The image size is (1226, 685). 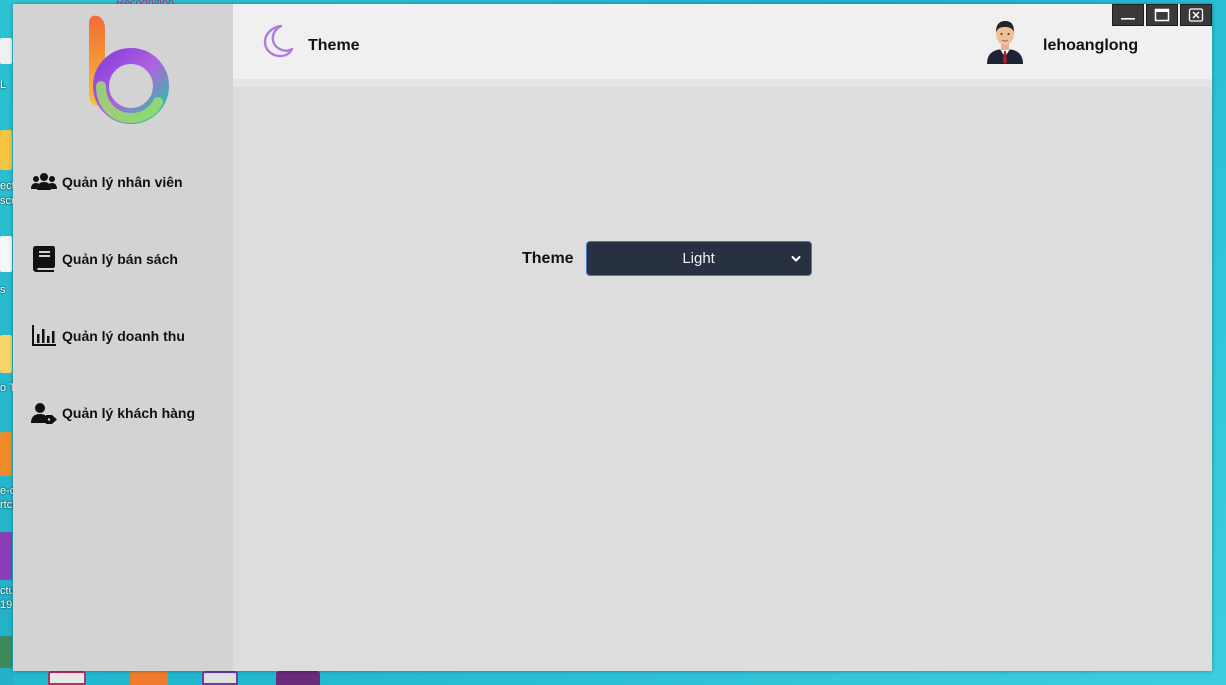 I want to click on header-divider, so click(x=722, y=83).